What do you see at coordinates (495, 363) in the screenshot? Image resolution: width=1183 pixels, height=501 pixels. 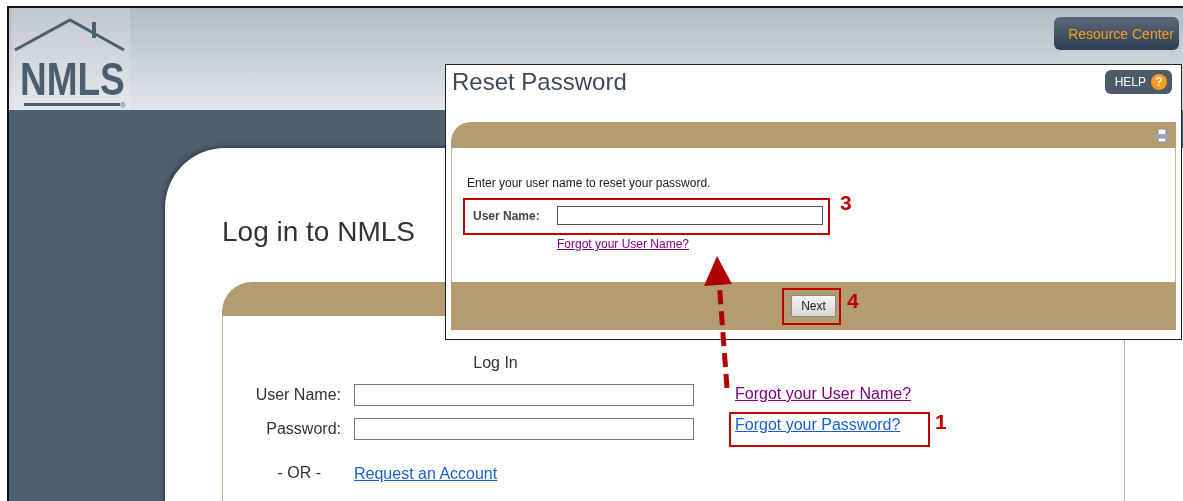 I see `form-heading: Log In` at bounding box center [495, 363].